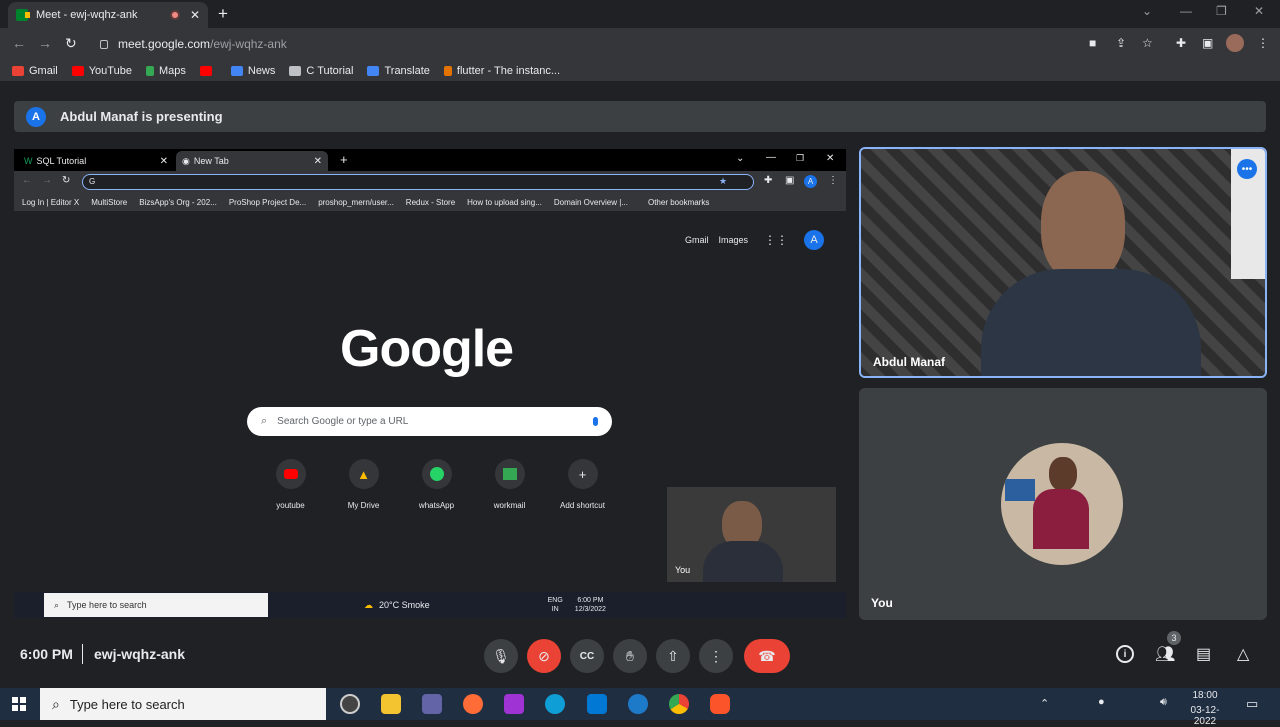 Image resolution: width=1280 pixels, height=727 pixels. I want to click on bookmark-youtube: YouTube, so click(101, 71).